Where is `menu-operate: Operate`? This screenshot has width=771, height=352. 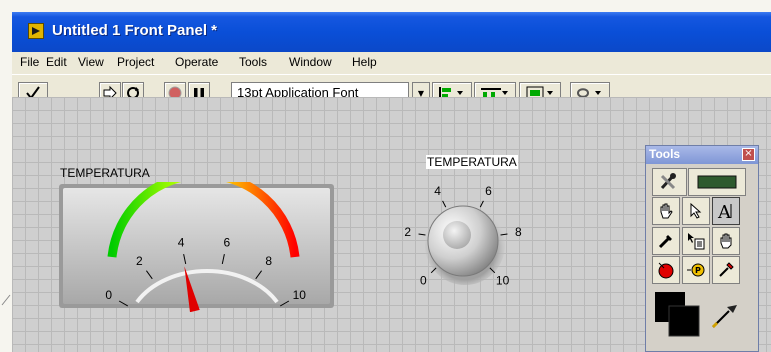
menu-operate: Operate is located at coordinates (196, 62).